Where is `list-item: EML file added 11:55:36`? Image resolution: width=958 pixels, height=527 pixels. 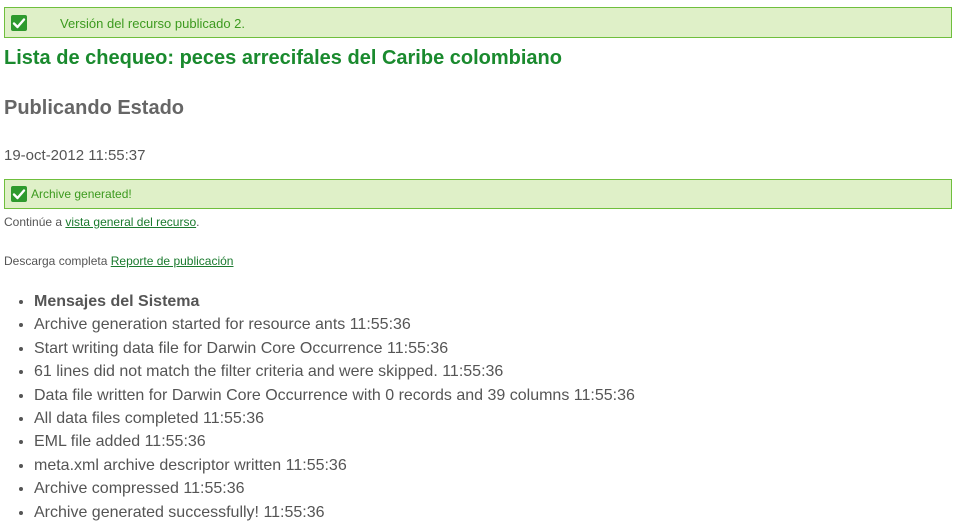 list-item: EML file added 11:55:36 is located at coordinates (334, 441).